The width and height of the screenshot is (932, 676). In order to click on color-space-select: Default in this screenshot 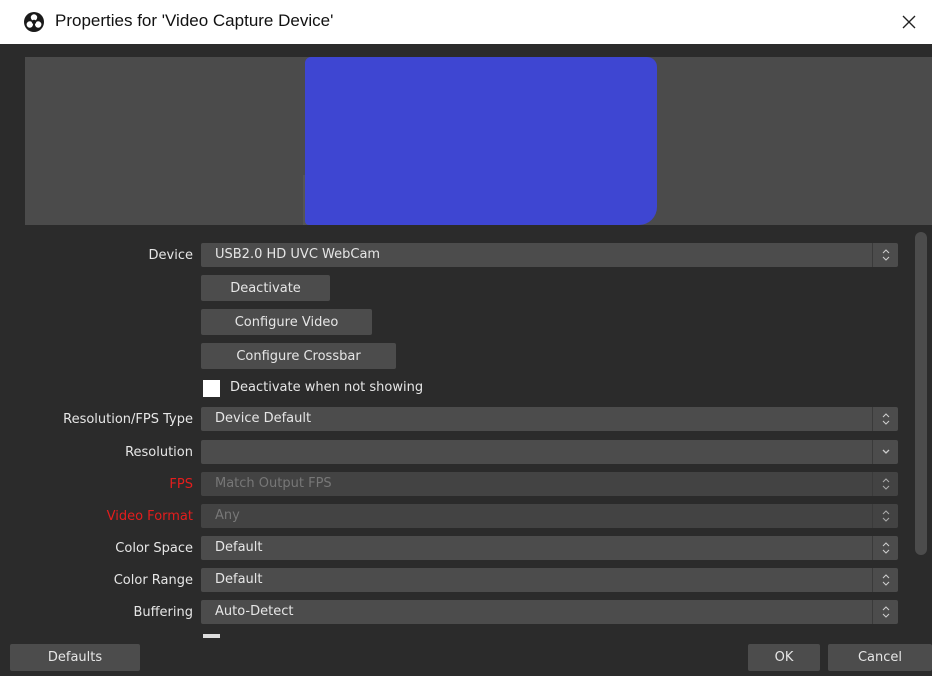, I will do `click(549, 548)`.